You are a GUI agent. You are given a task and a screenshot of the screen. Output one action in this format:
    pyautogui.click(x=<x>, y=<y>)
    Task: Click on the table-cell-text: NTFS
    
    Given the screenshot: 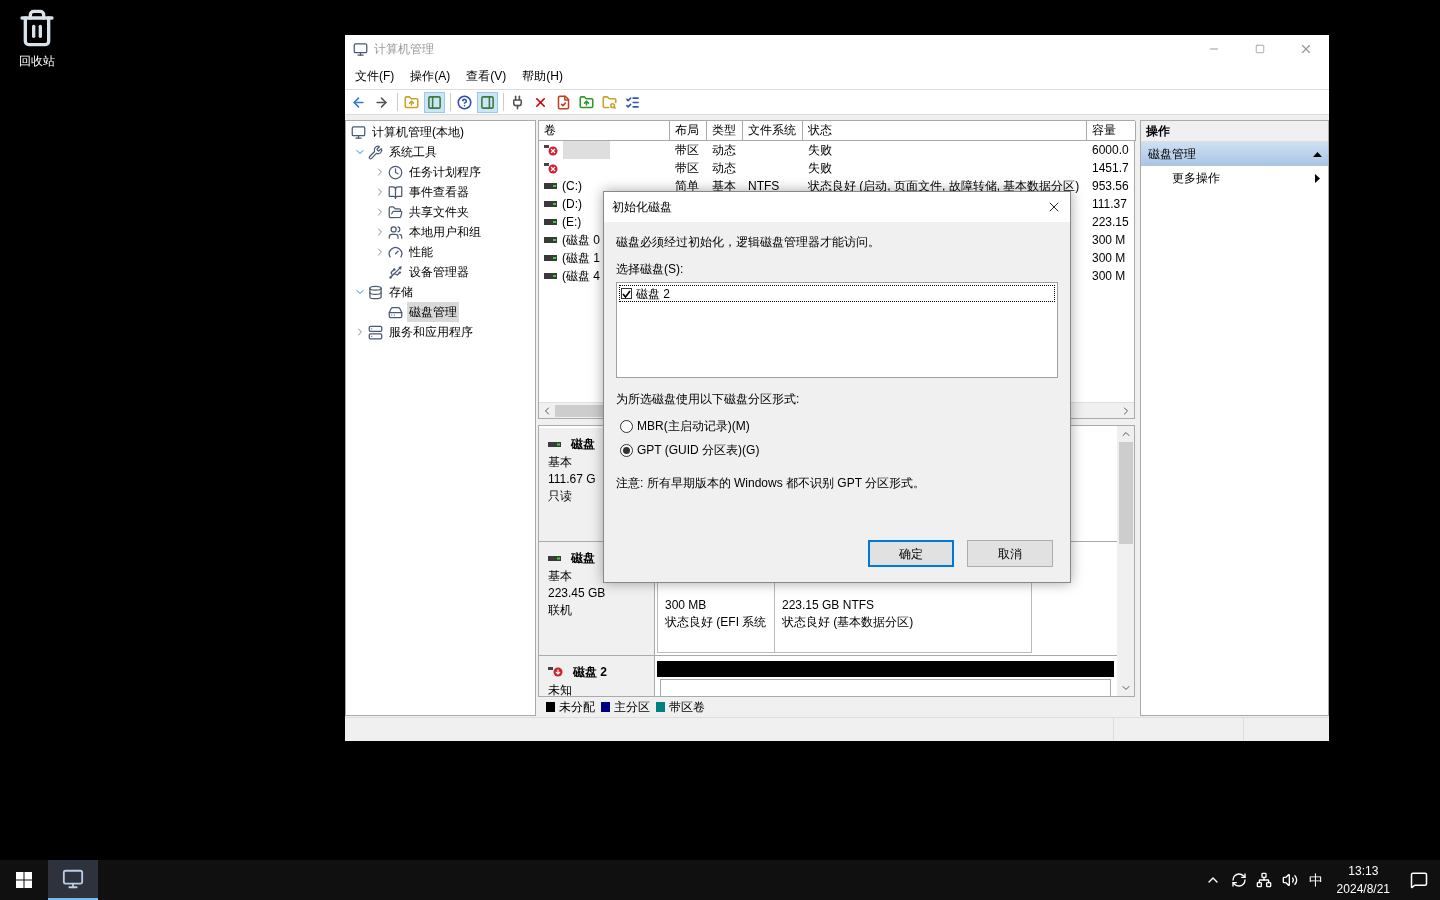 What is the action you would take?
    pyautogui.click(x=764, y=186)
    